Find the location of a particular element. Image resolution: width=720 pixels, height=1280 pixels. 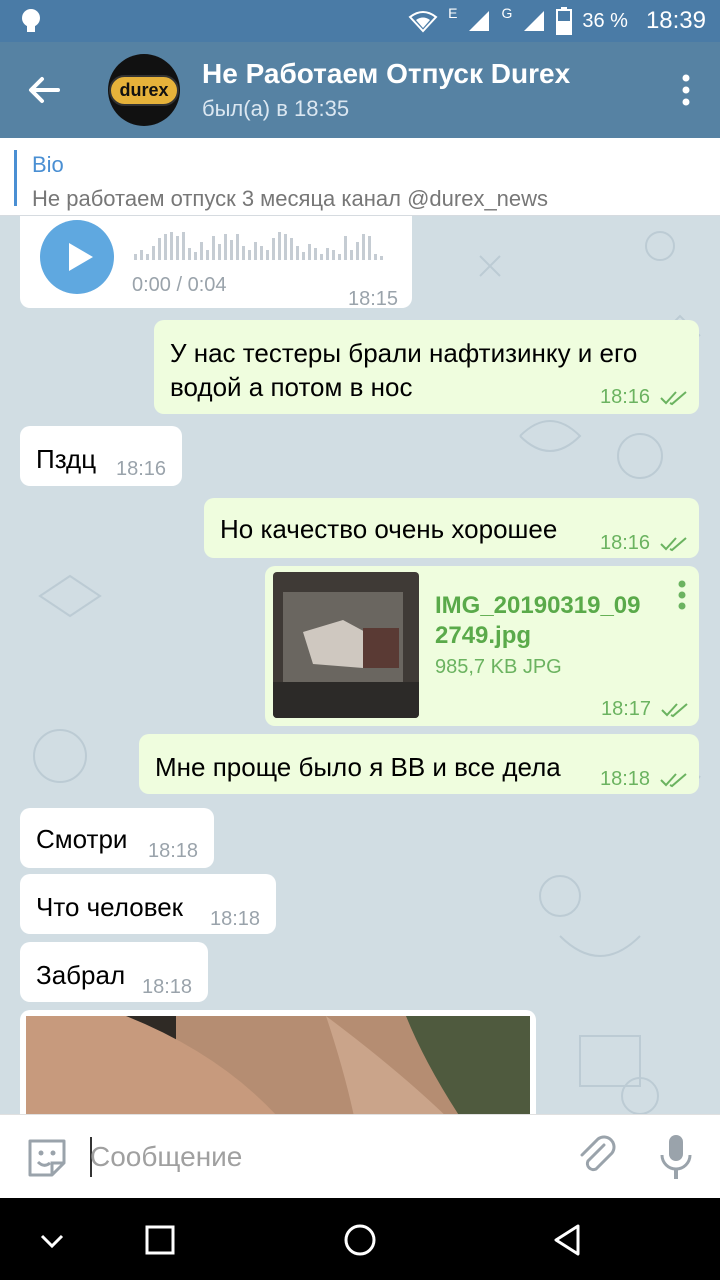

avatar: durex is located at coordinates (144, 90).